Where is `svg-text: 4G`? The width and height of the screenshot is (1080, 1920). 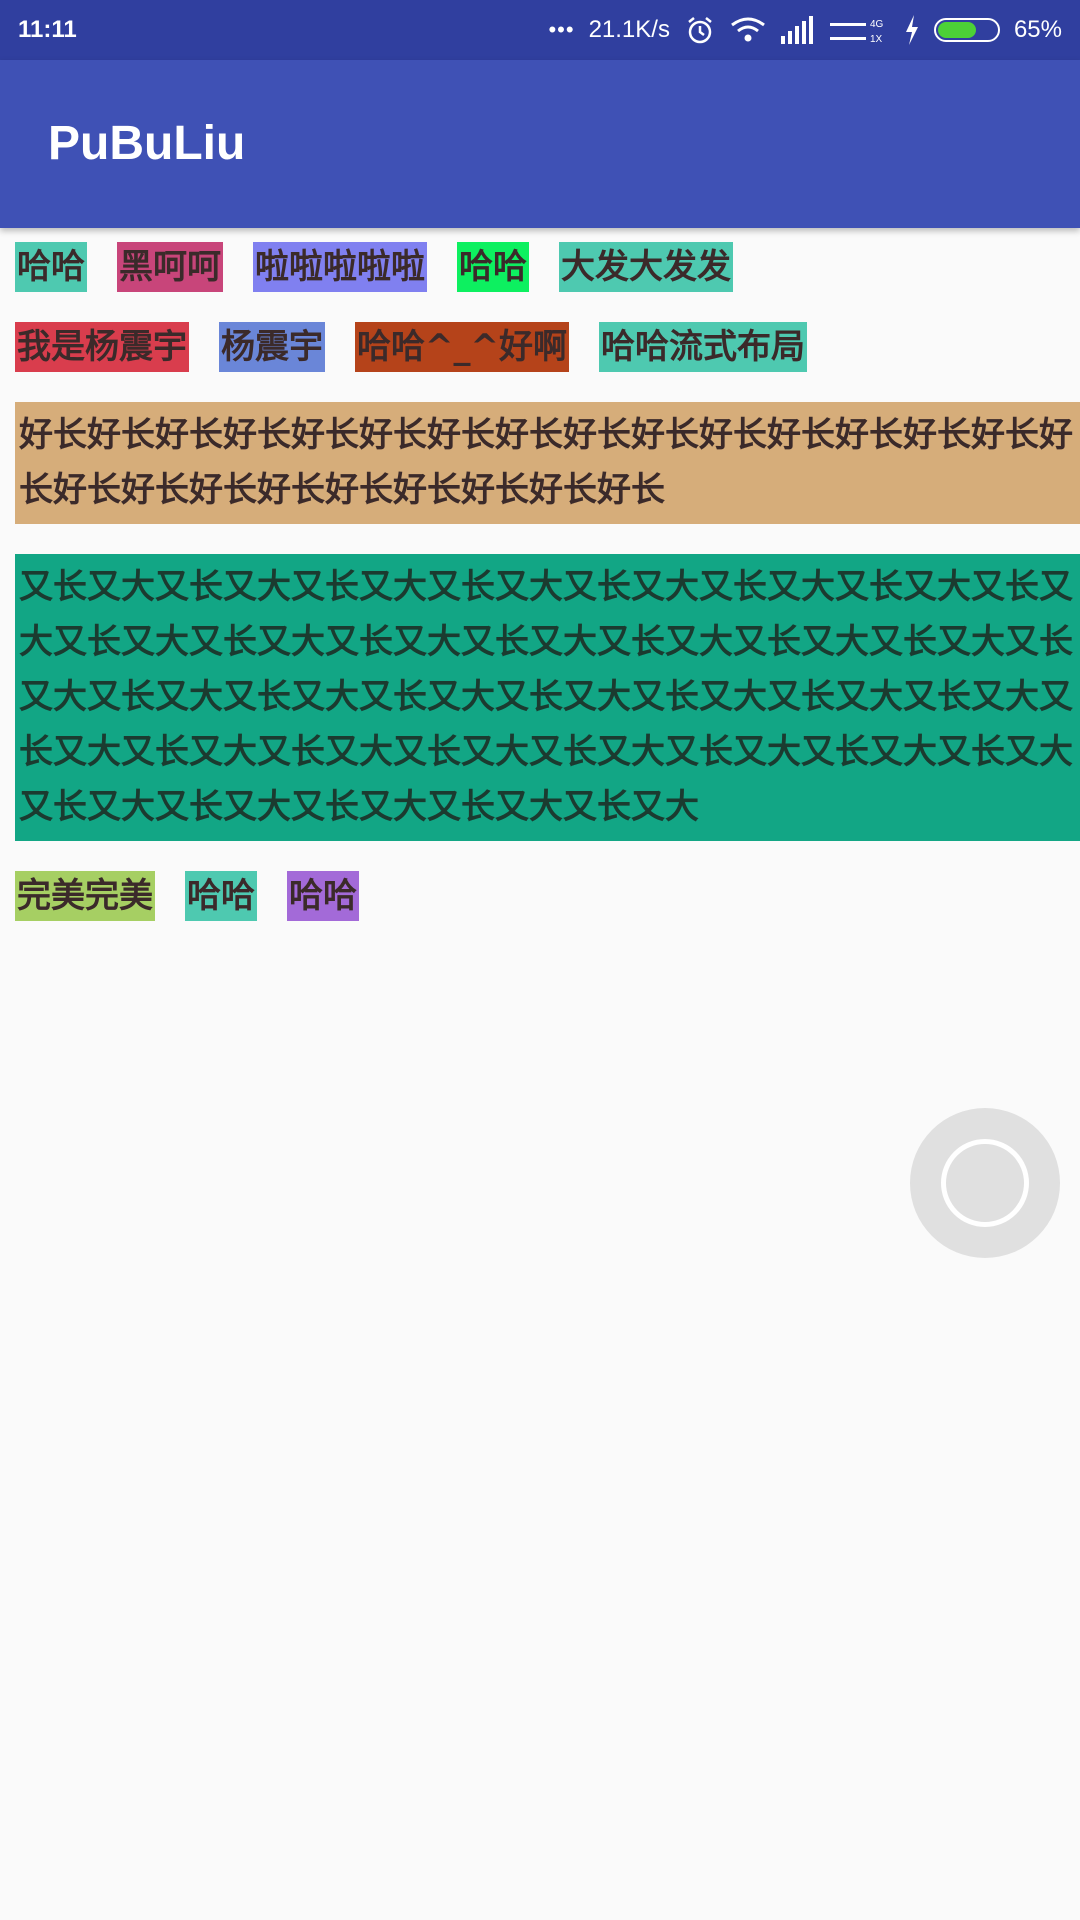 svg-text: 4G is located at coordinates (877, 24).